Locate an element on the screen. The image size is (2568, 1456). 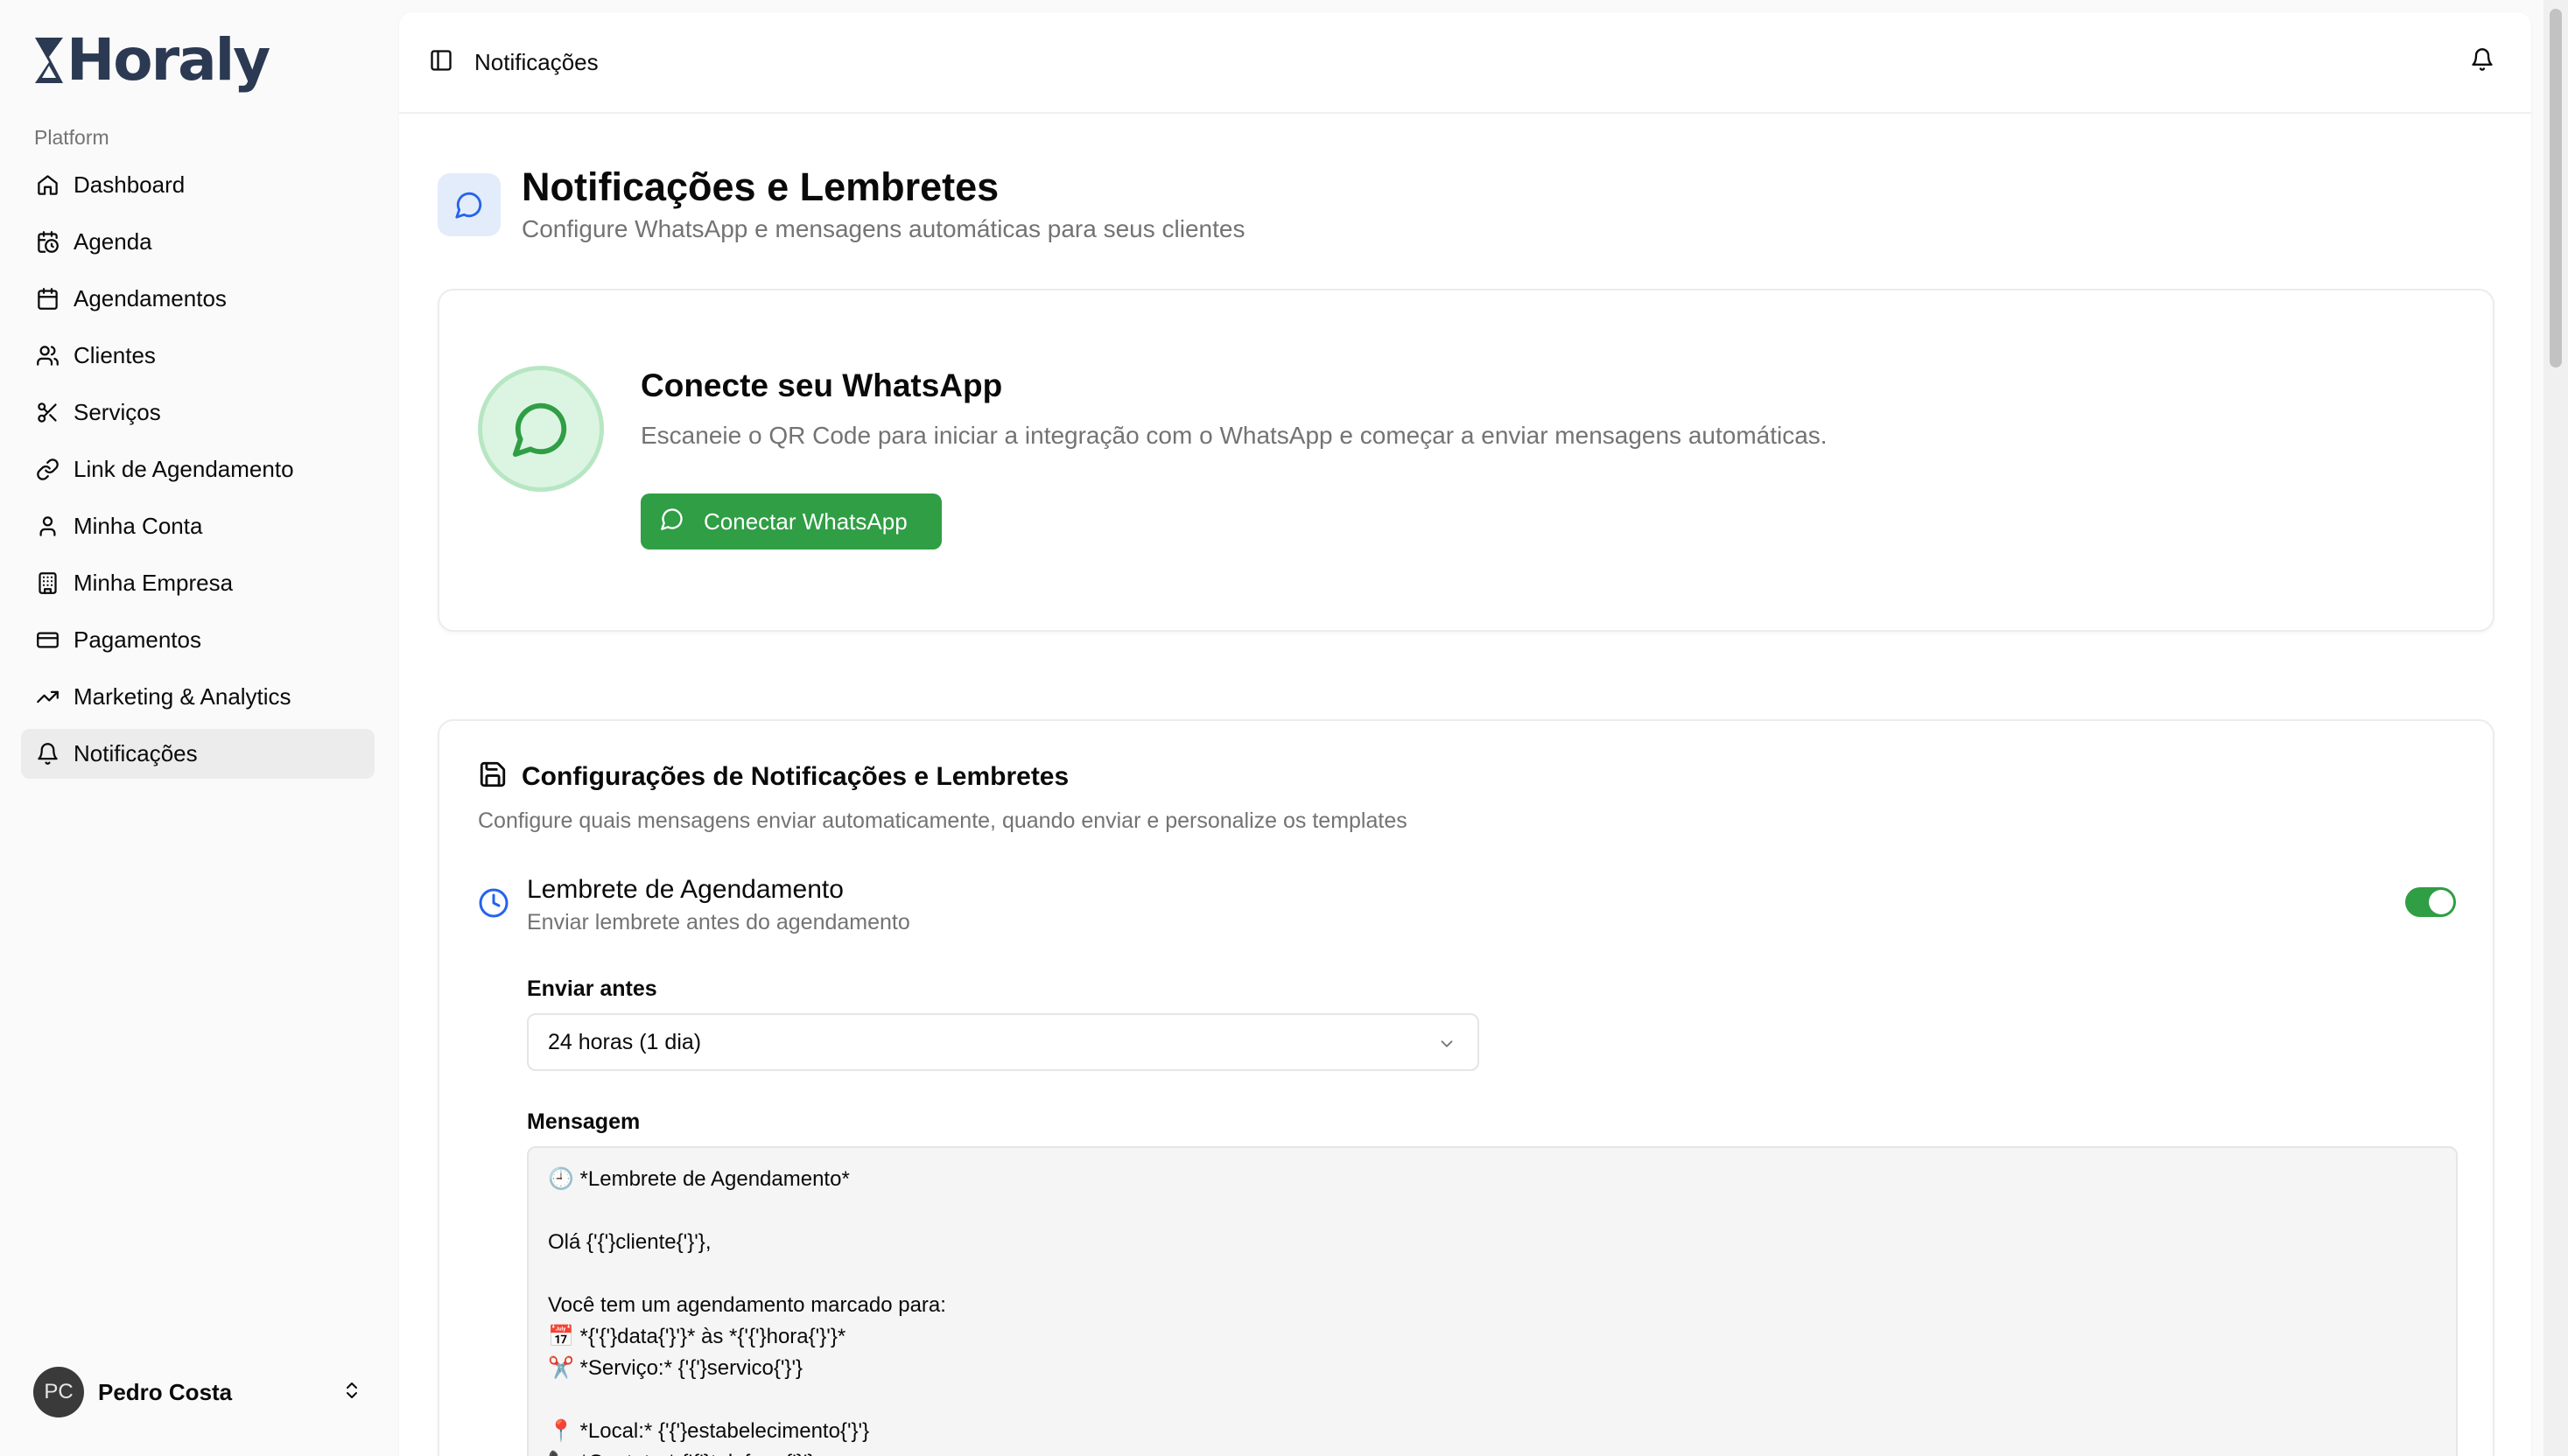
credit-card-icon is located at coordinates (48, 640).